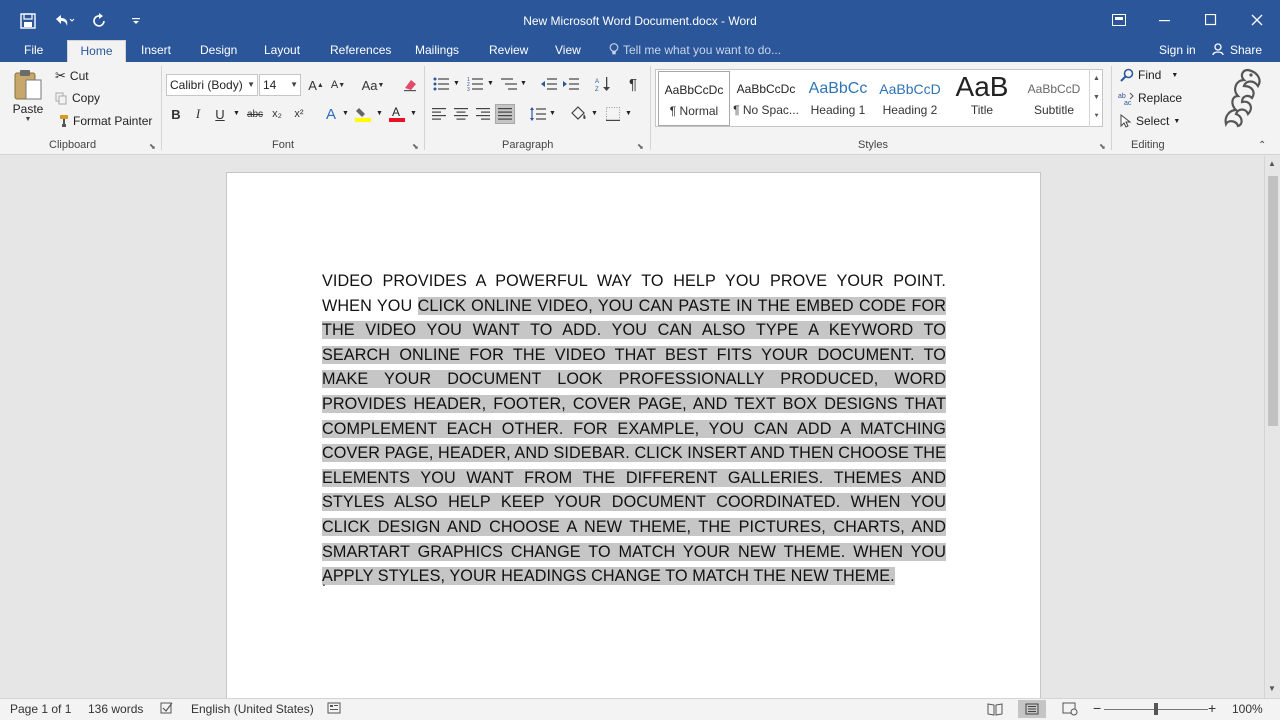 The height and width of the screenshot is (720, 1280). Describe the element at coordinates (1177, 50) in the screenshot. I see `sign-in-link: Sign in` at that location.